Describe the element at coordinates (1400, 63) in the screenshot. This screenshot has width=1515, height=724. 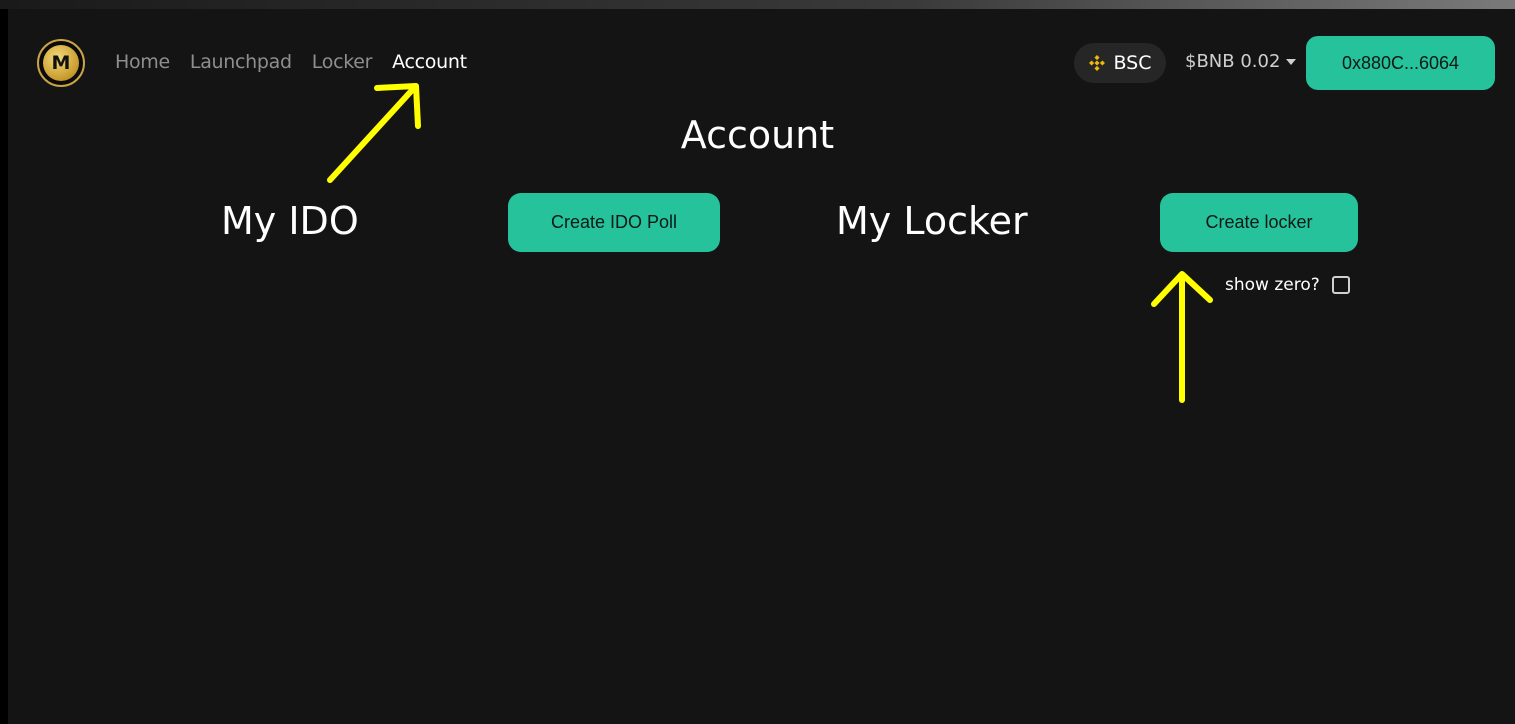
I see `wallet-address-button: 0x880C...6064` at that location.